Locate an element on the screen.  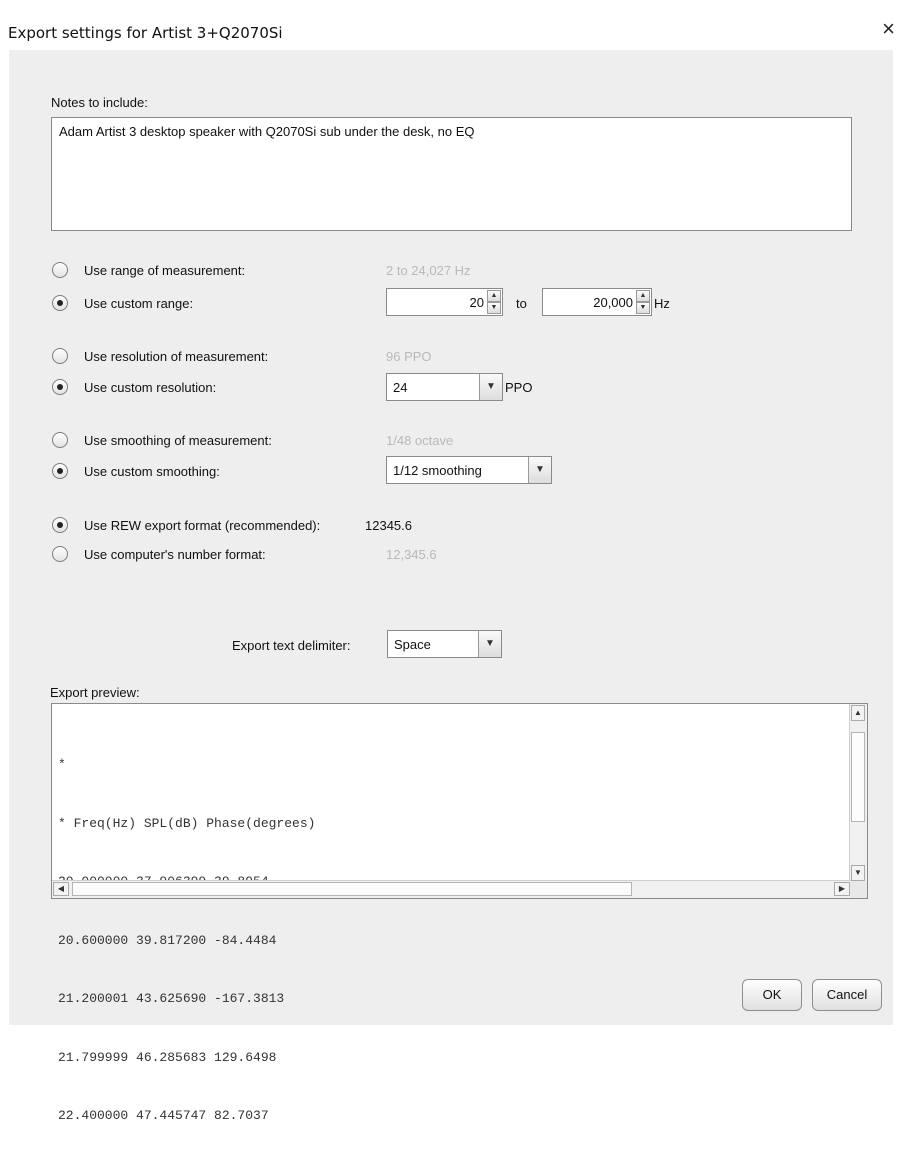
smoothing-measurement-value: 1/48 octave is located at coordinates (420, 440).